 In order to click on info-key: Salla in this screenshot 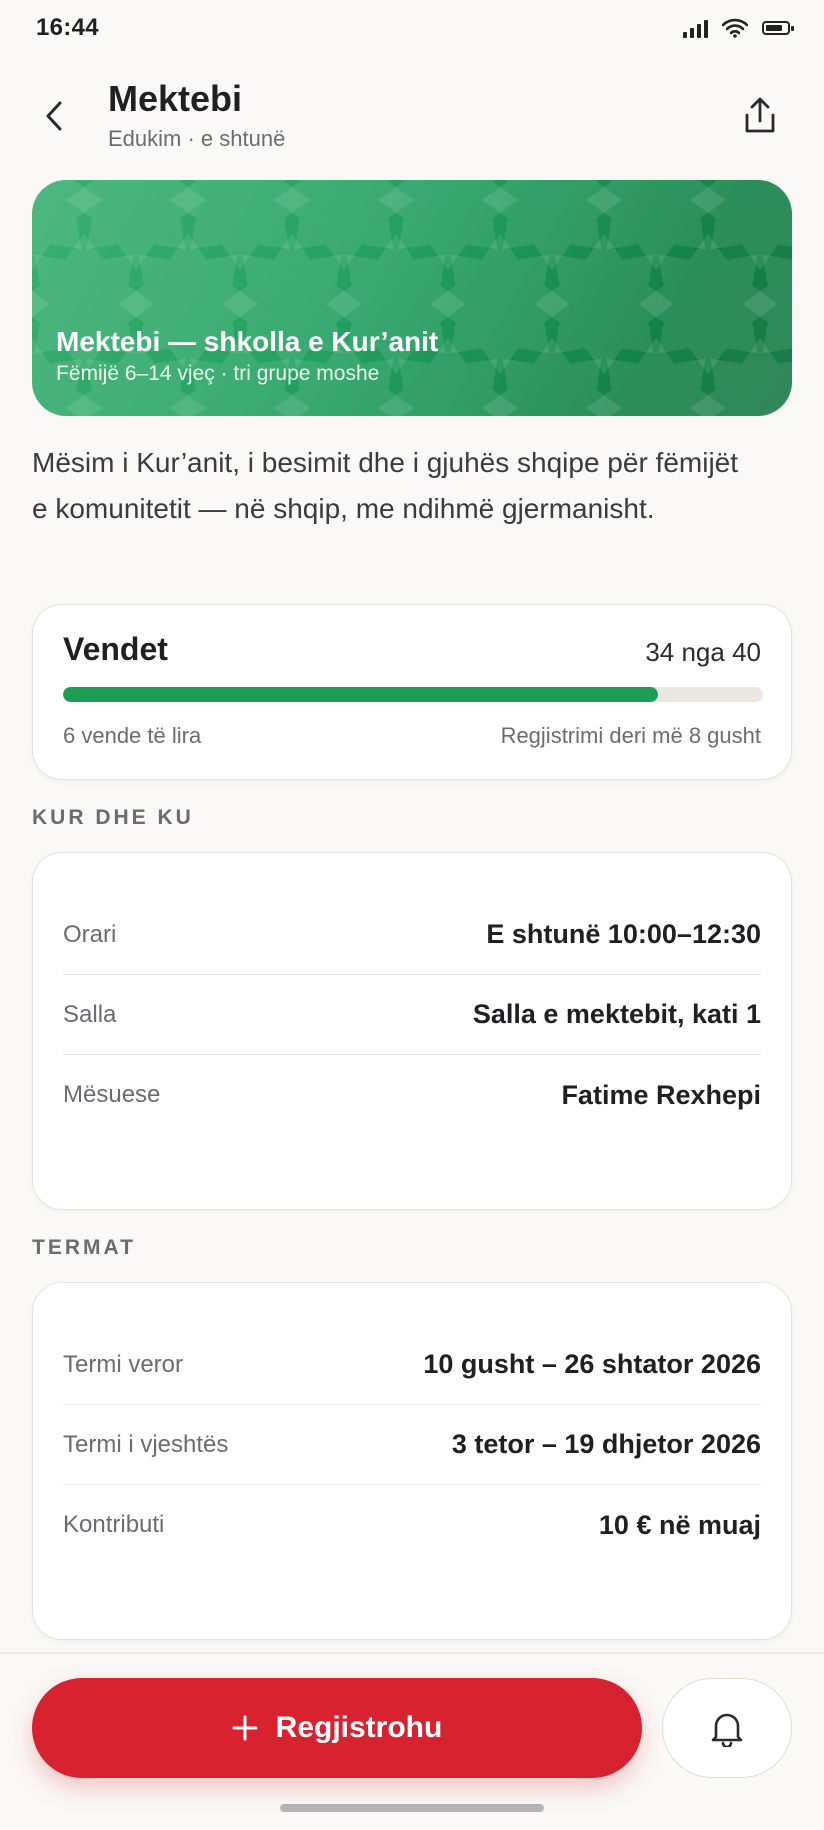, I will do `click(90, 1014)`.